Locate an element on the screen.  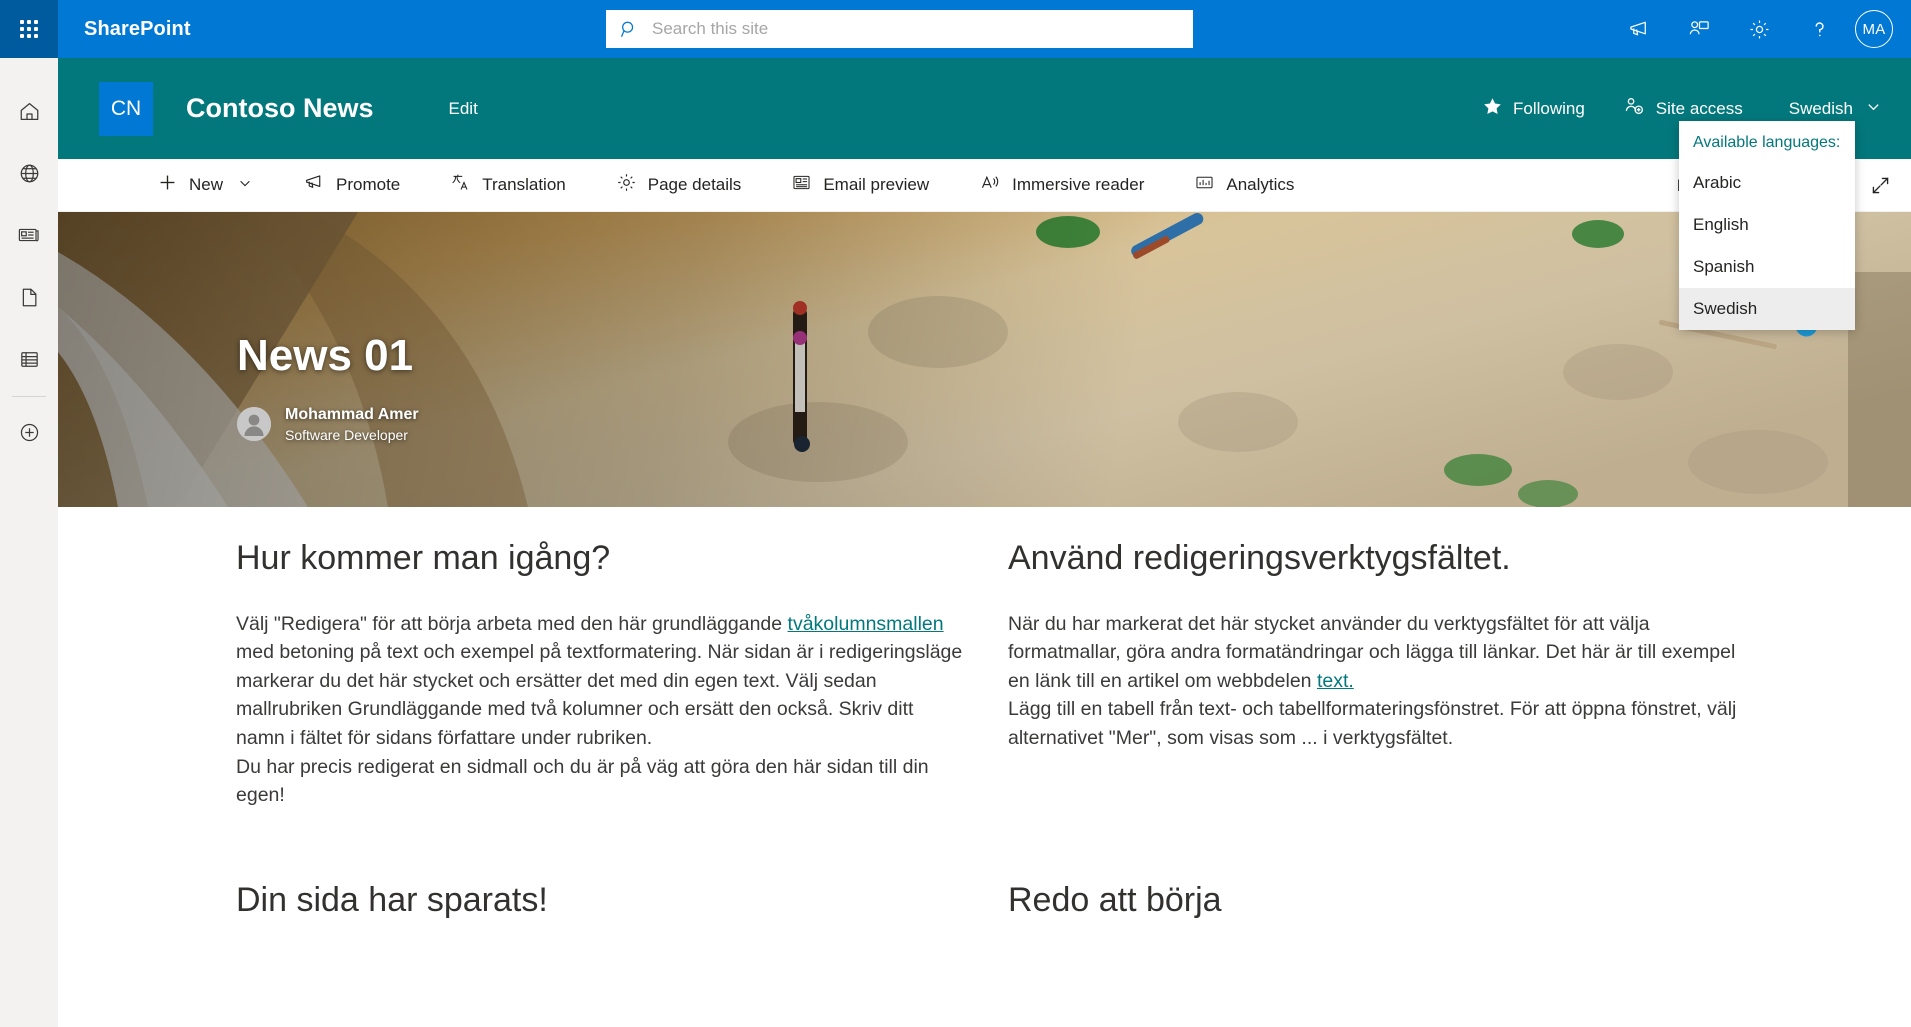
help-icon is located at coordinates (1819, 29).